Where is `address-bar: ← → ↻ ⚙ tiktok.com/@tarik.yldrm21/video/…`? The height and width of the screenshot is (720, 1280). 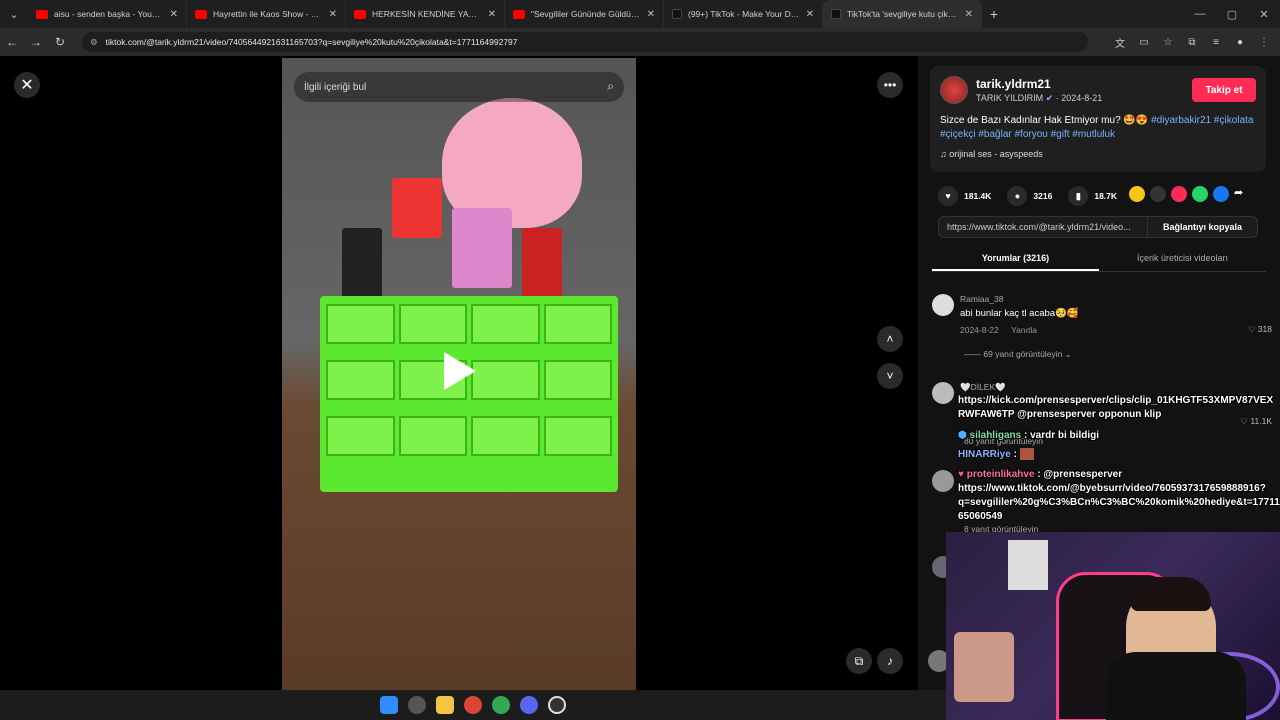
address-bar: ← → ↻ ⚙ tiktok.com/@tarik.yldrm21/video/… is located at coordinates (640, 42).